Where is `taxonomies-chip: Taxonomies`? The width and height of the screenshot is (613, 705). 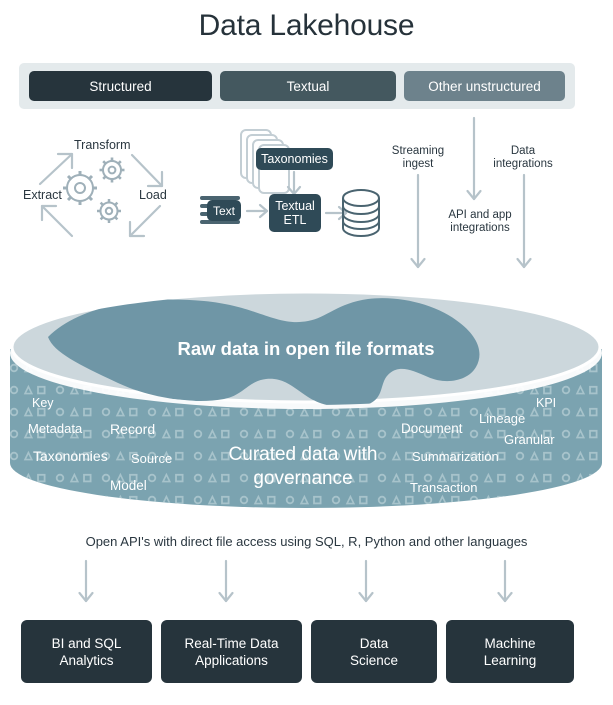
taxonomies-chip: Taxonomies is located at coordinates (294, 159).